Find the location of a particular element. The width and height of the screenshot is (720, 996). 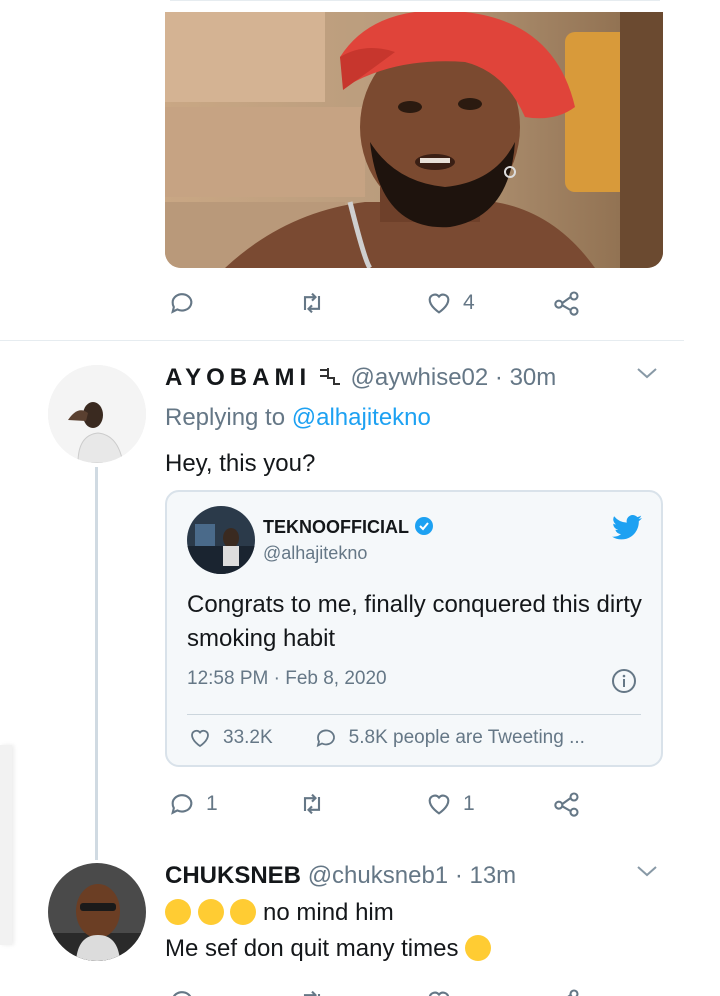

reply-header: AYOBAMI @aywhise02 · 30m is located at coordinates (415, 381).